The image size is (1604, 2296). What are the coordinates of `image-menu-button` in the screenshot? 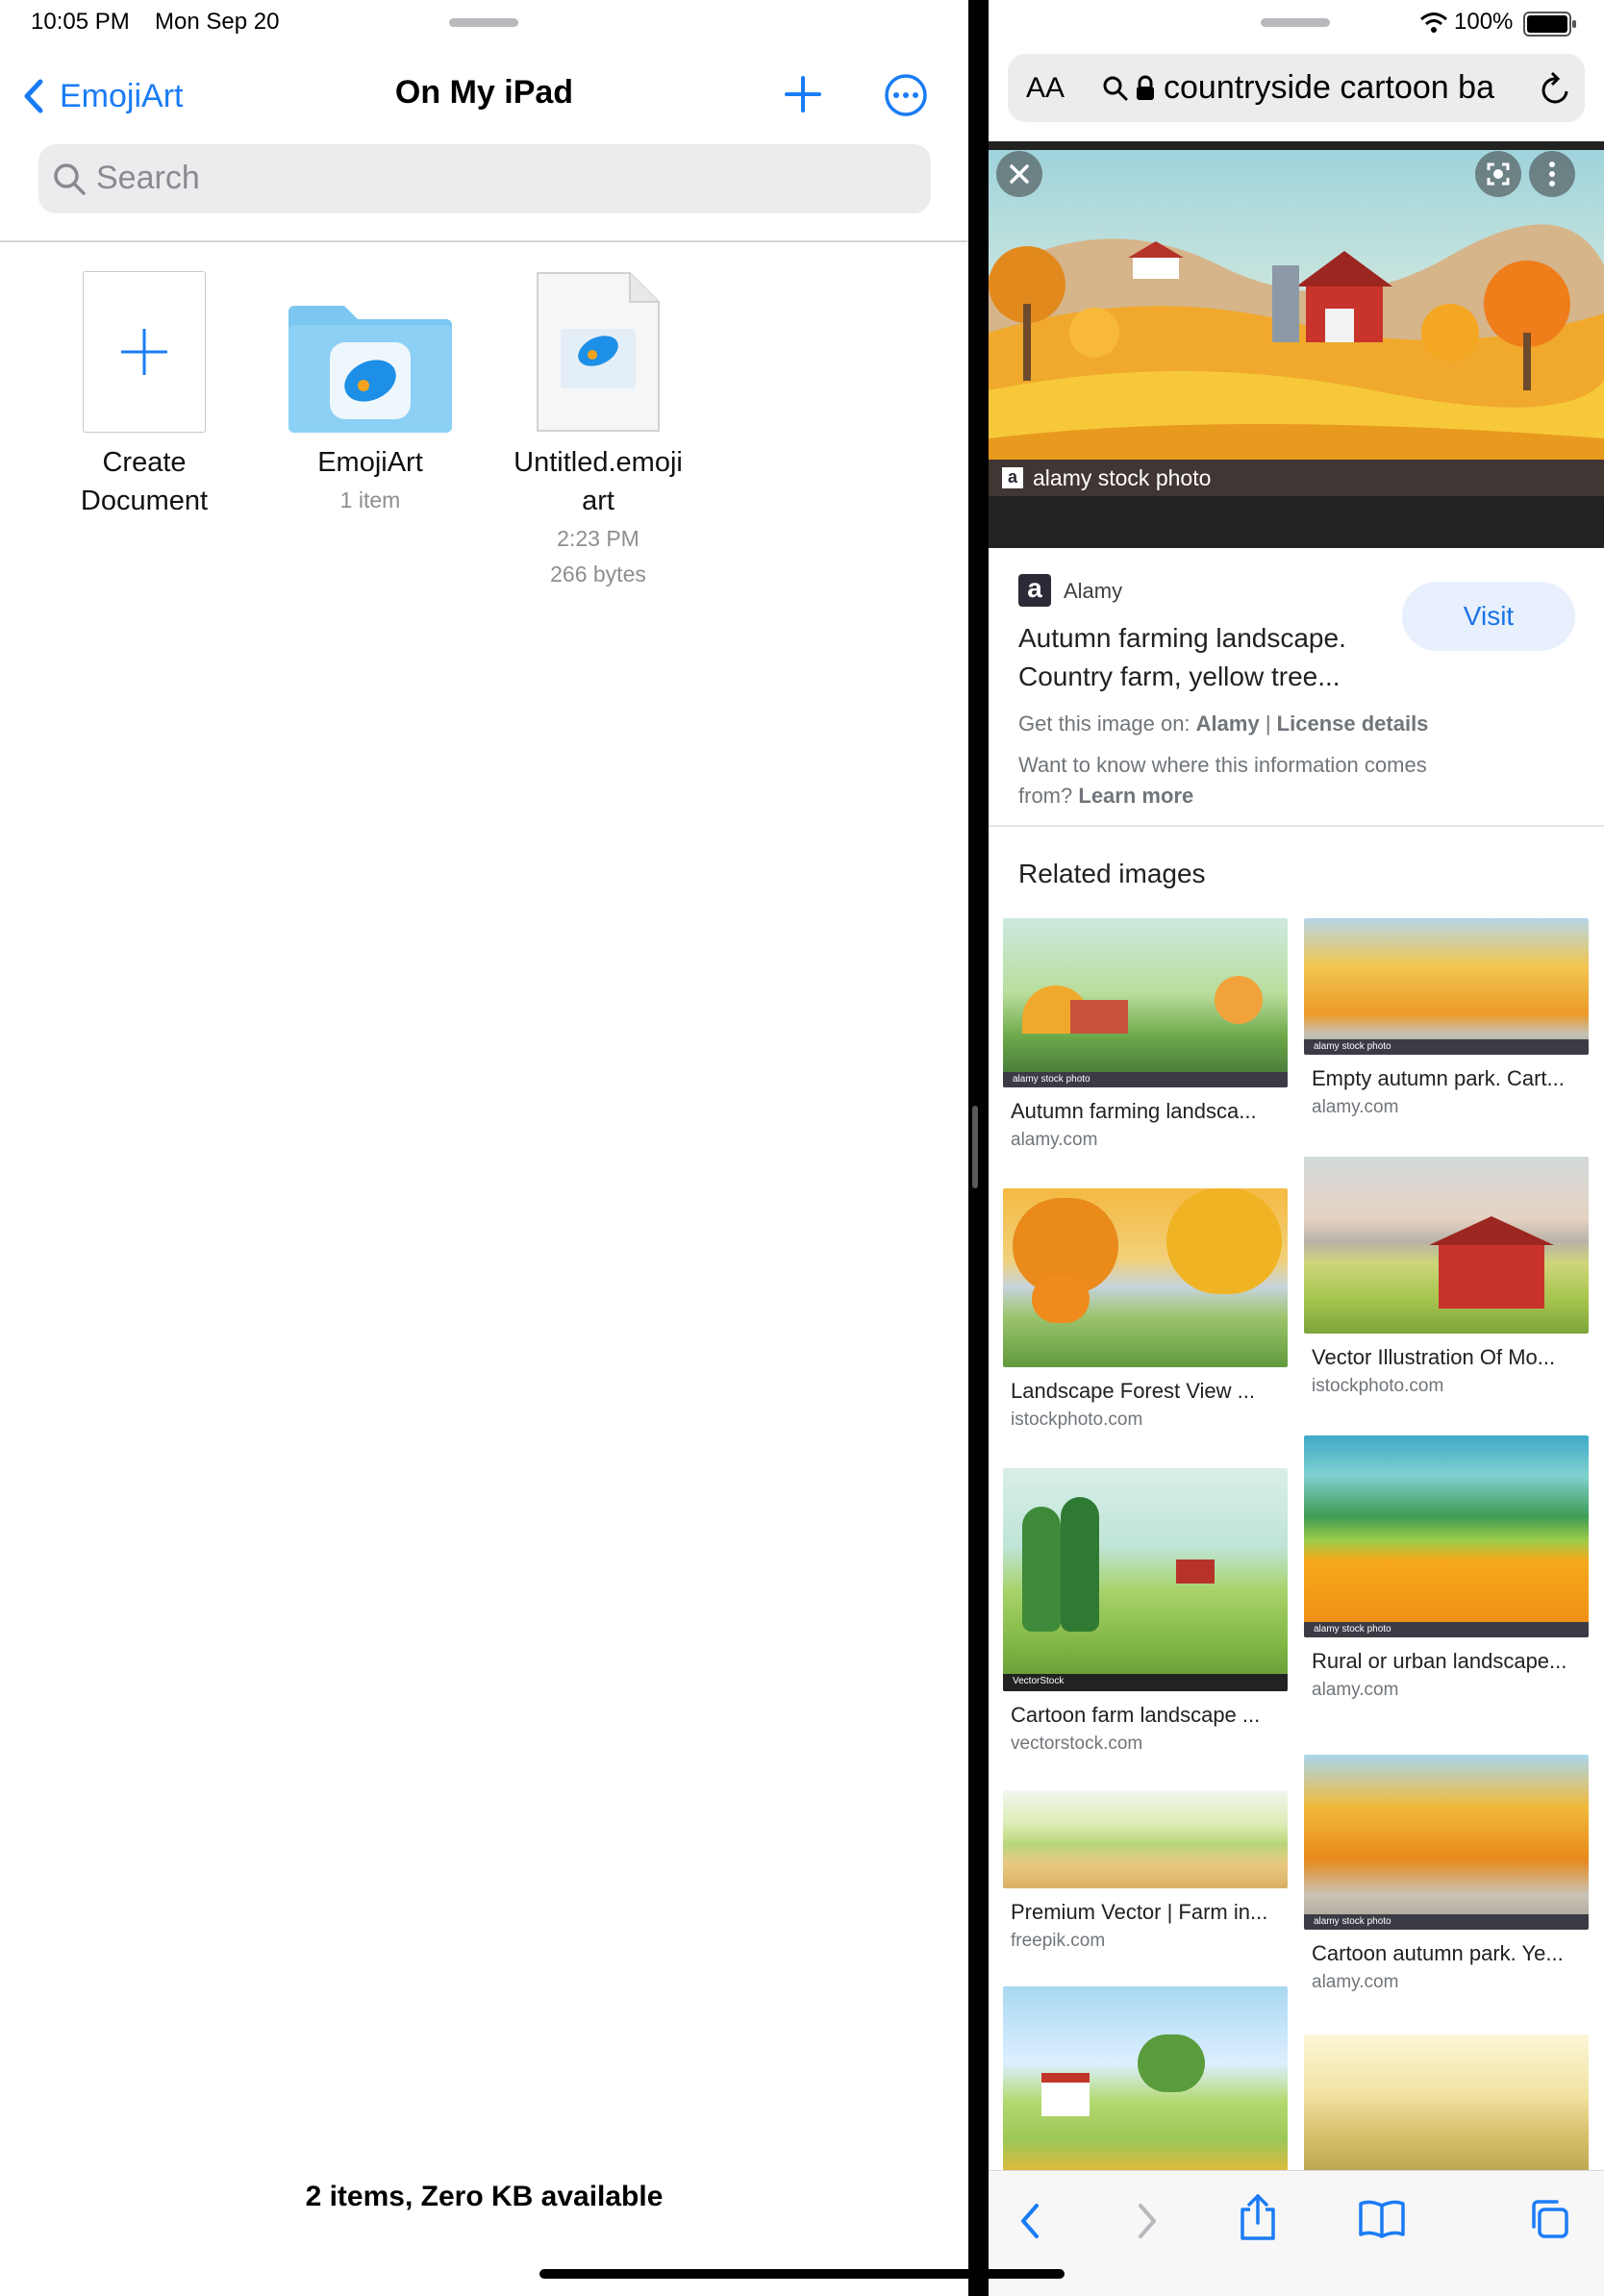 It's located at (1552, 174).